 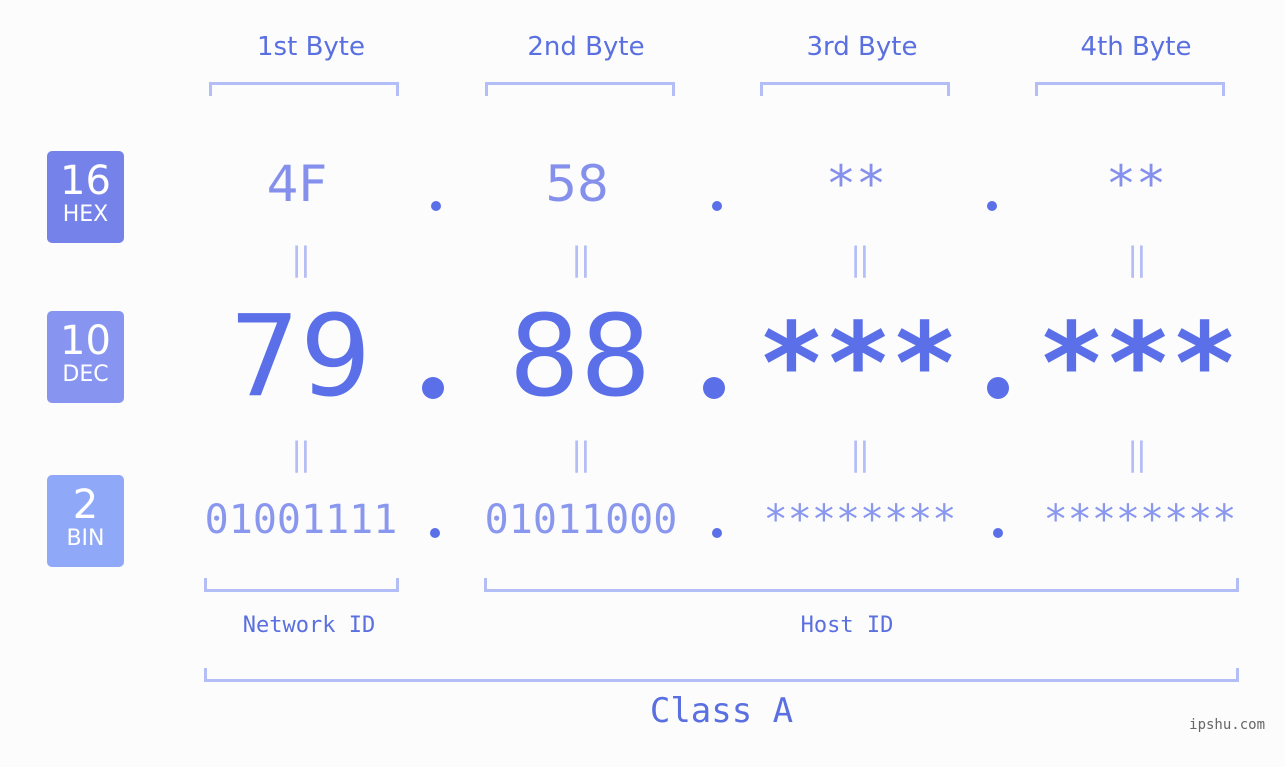 What do you see at coordinates (856, 184) in the screenshot?
I see `hex-value-3: **` at bounding box center [856, 184].